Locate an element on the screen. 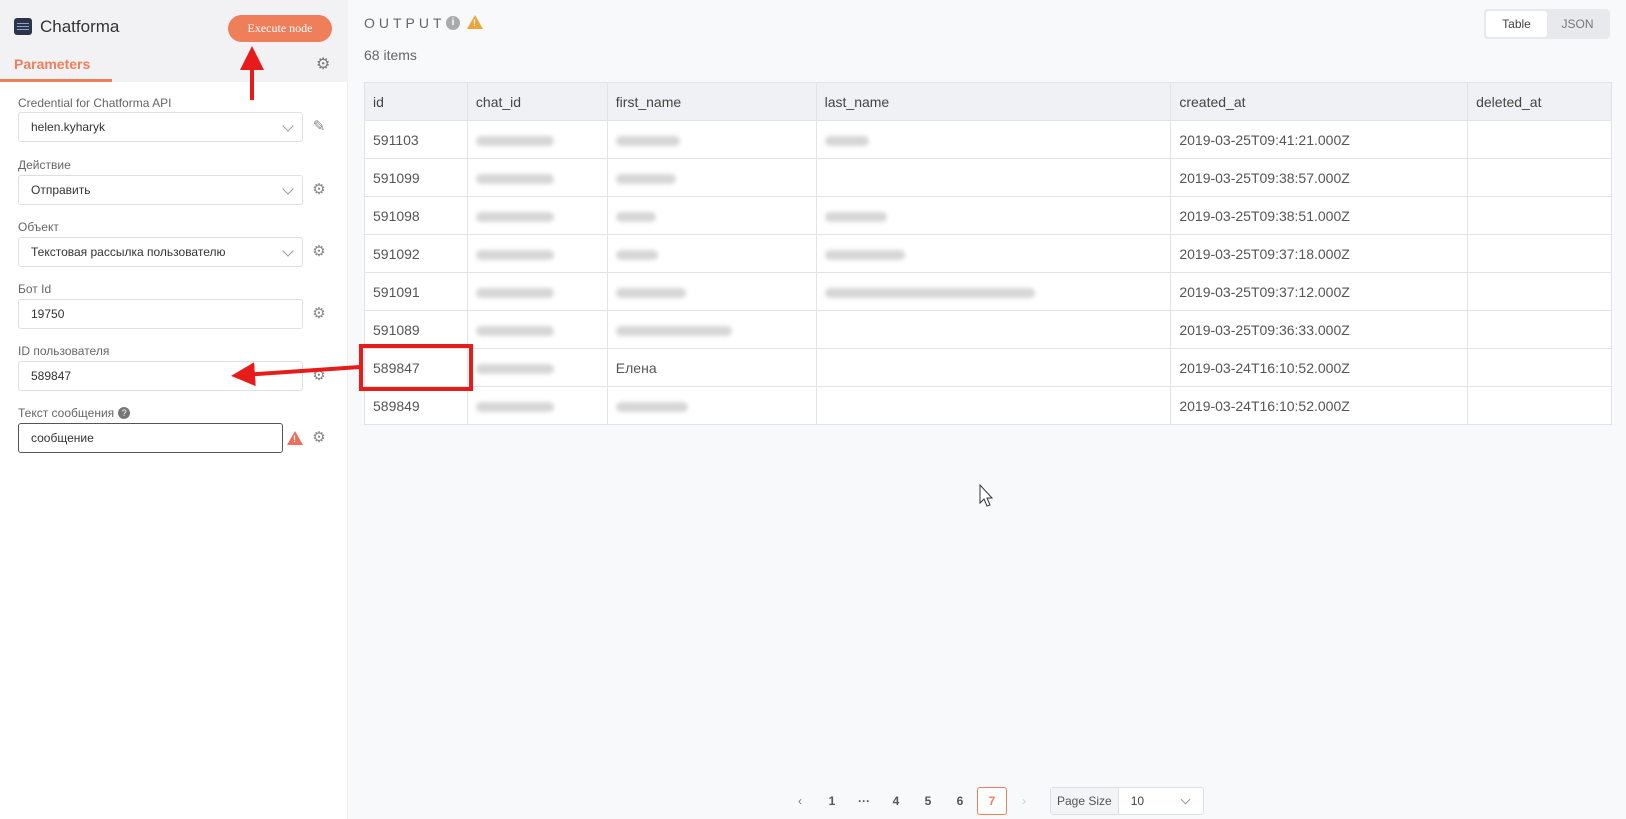 The height and width of the screenshot is (819, 1626). cell-id: 591099 is located at coordinates (416, 177).